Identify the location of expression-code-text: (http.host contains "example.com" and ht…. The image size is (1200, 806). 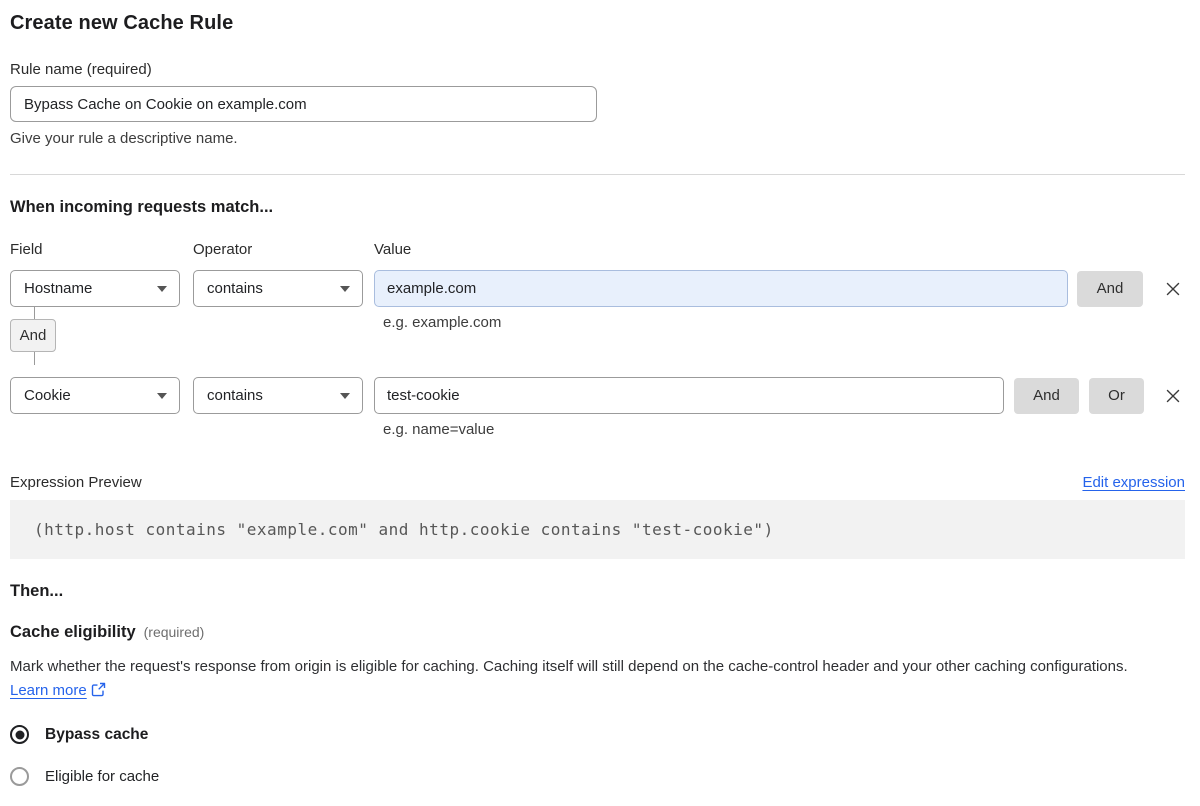
(404, 529).